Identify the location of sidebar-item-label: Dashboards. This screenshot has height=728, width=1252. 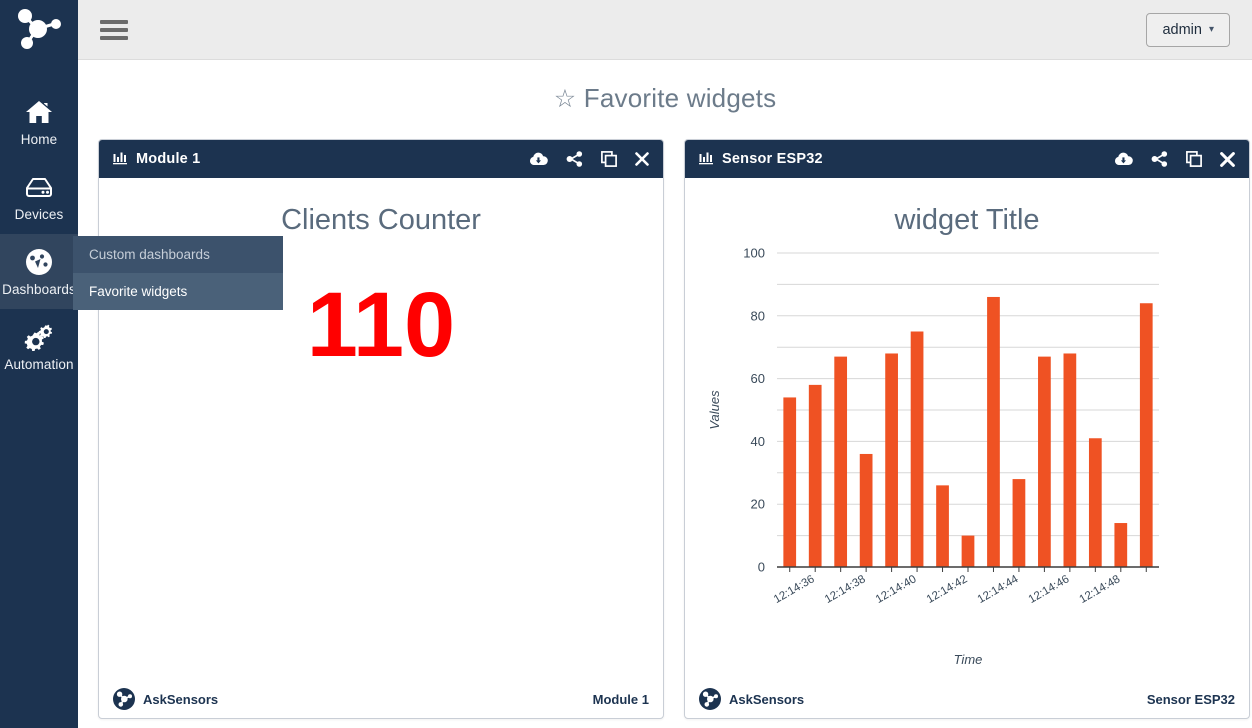
(39, 289).